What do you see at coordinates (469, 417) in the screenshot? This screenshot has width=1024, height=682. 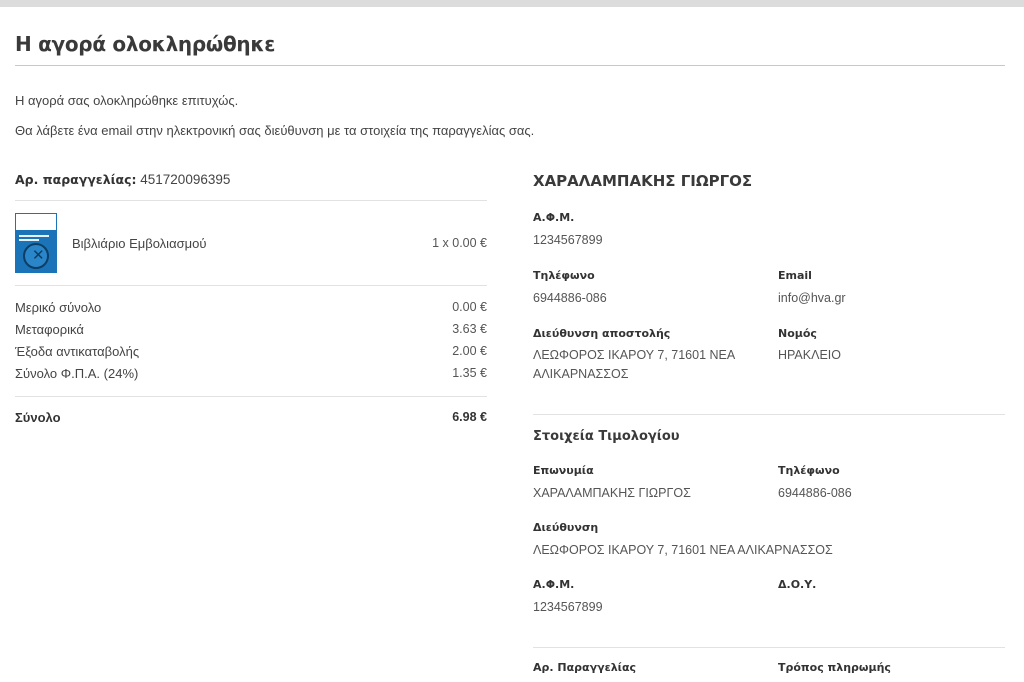 I see `total-value: 6.98 €` at bounding box center [469, 417].